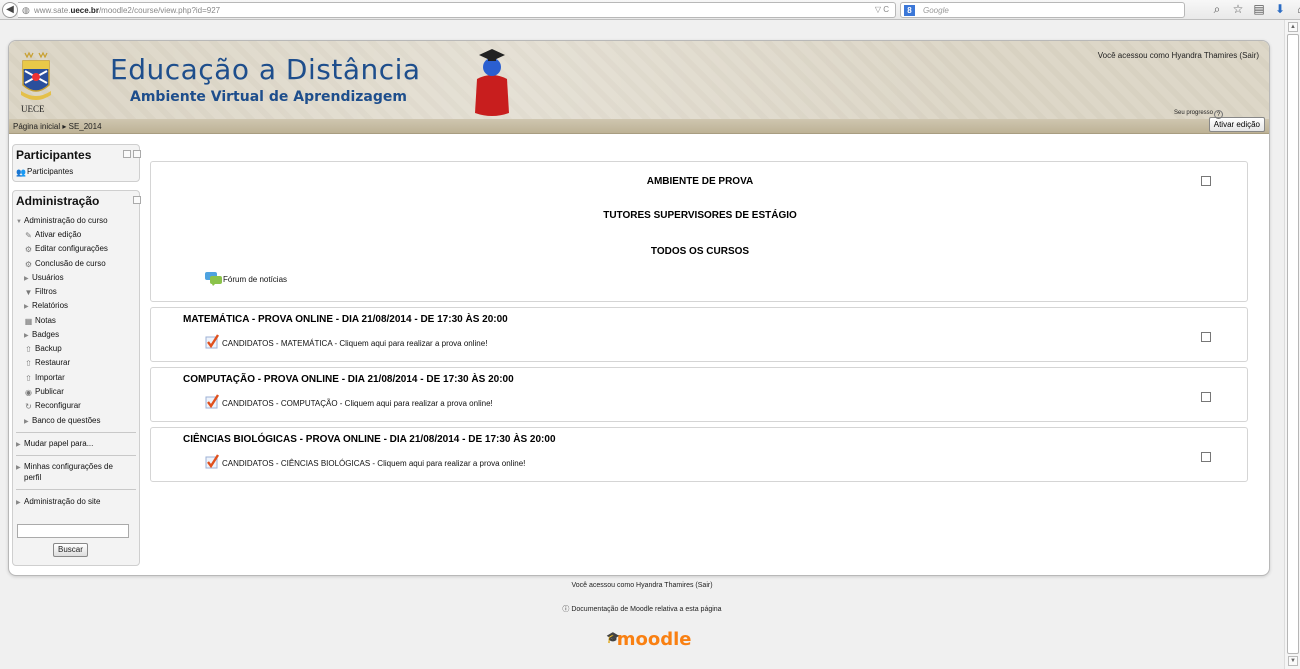 This screenshot has height=669, width=1300. I want to click on moodle-logo: 🎓moodle, so click(648, 639).